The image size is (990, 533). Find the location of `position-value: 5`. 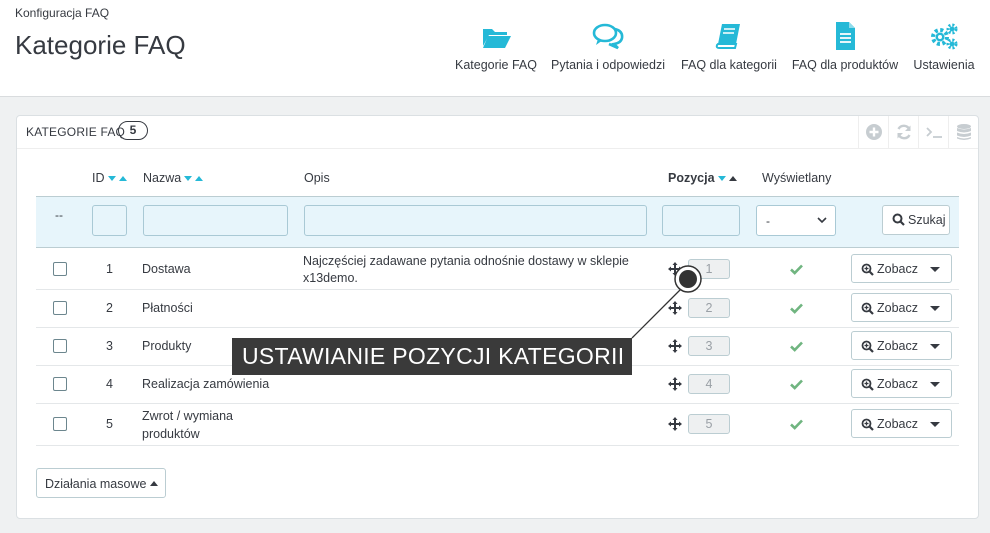

position-value: 5 is located at coordinates (709, 424).